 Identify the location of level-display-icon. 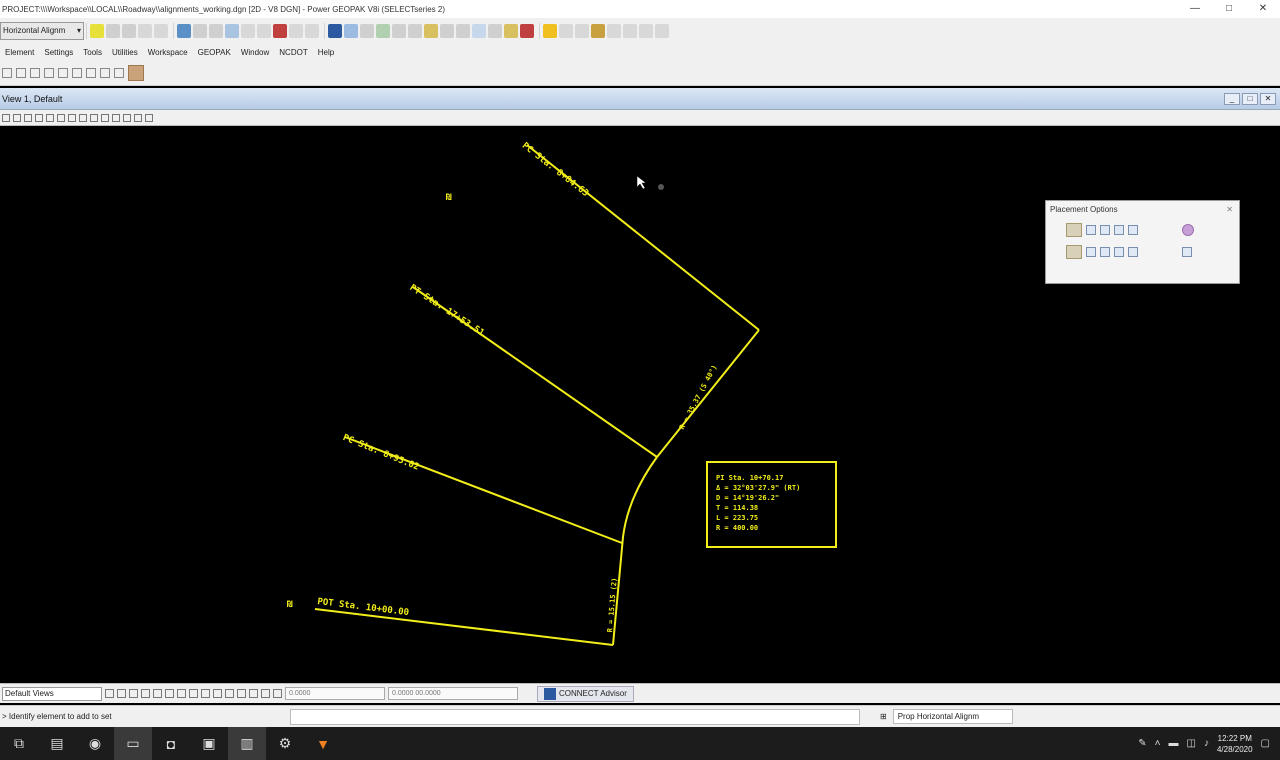
(335, 31).